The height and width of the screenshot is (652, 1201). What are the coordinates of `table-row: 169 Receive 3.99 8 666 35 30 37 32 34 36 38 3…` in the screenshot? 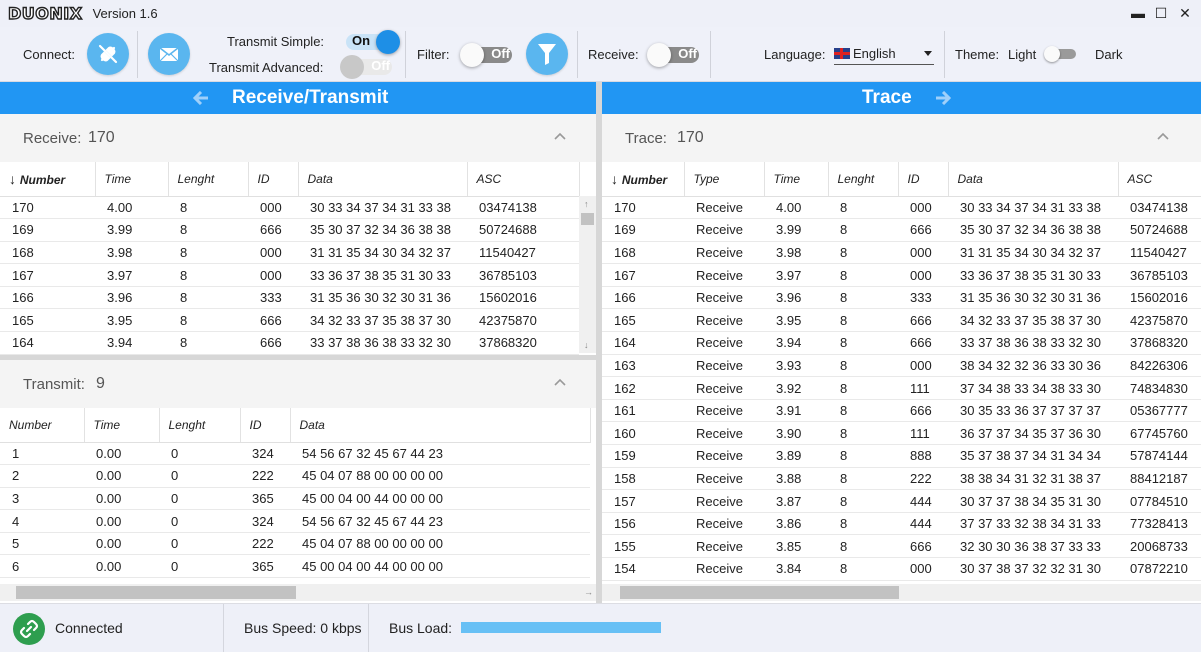 It's located at (901, 230).